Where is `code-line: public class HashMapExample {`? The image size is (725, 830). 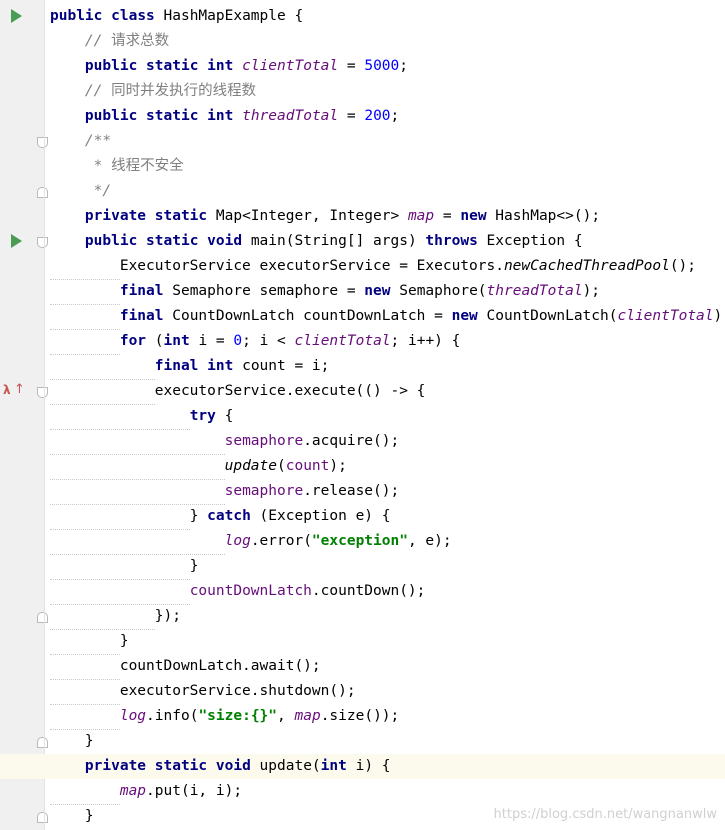 code-line: public class HashMapExample { is located at coordinates (387, 16).